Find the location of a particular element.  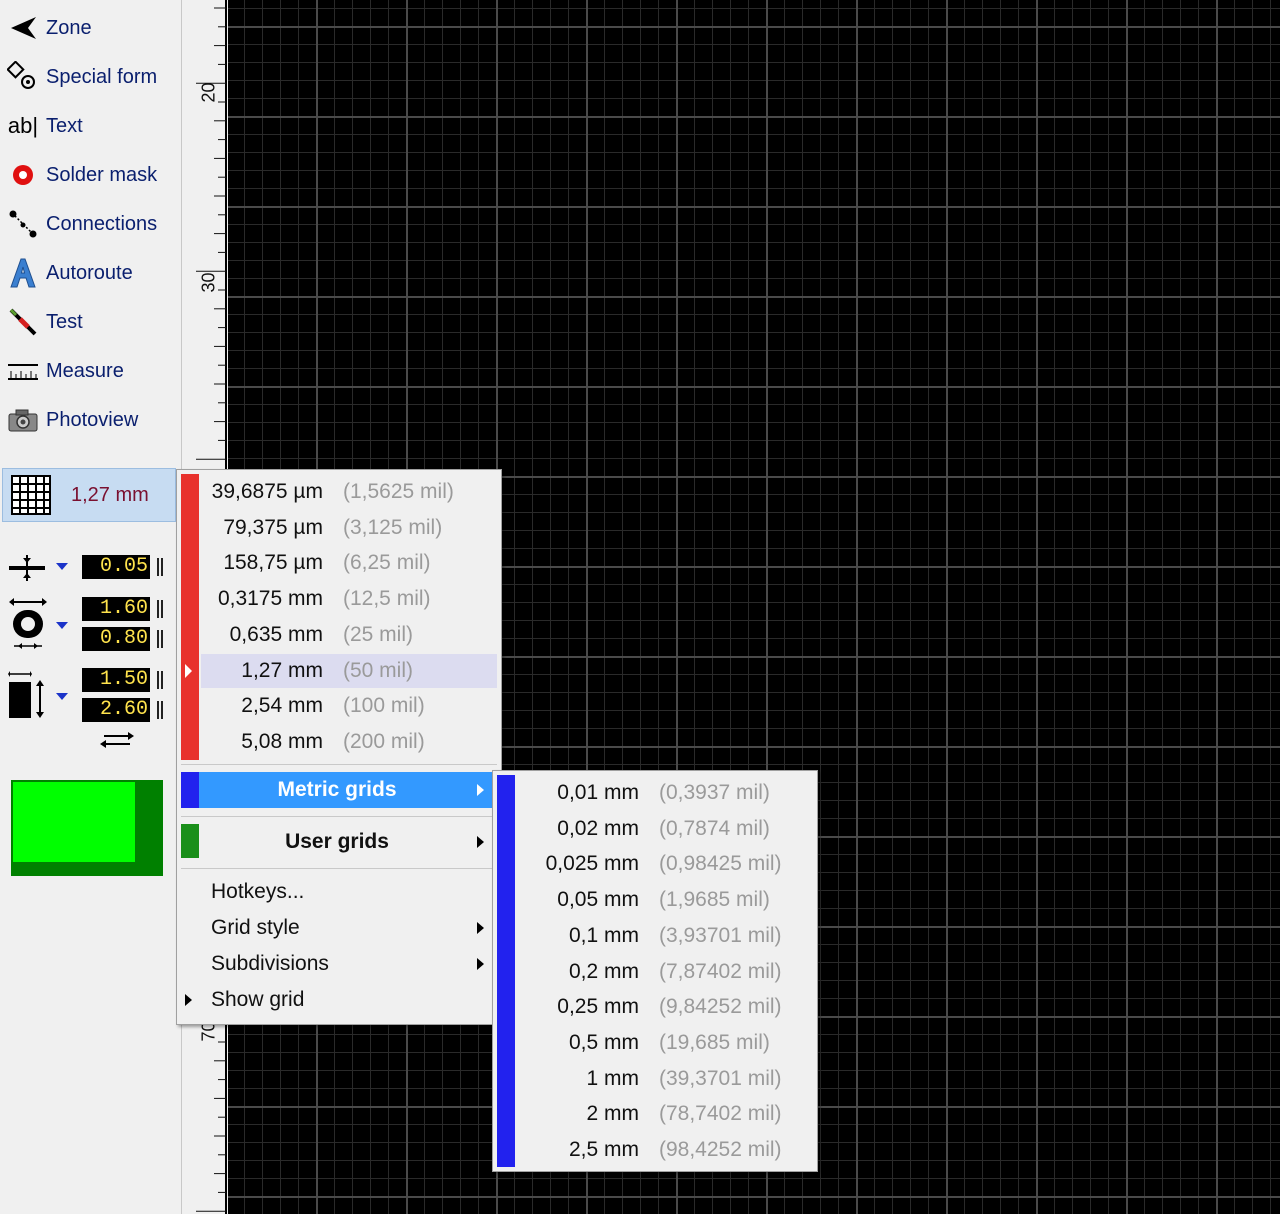

measure-icon is located at coordinates (23, 371).